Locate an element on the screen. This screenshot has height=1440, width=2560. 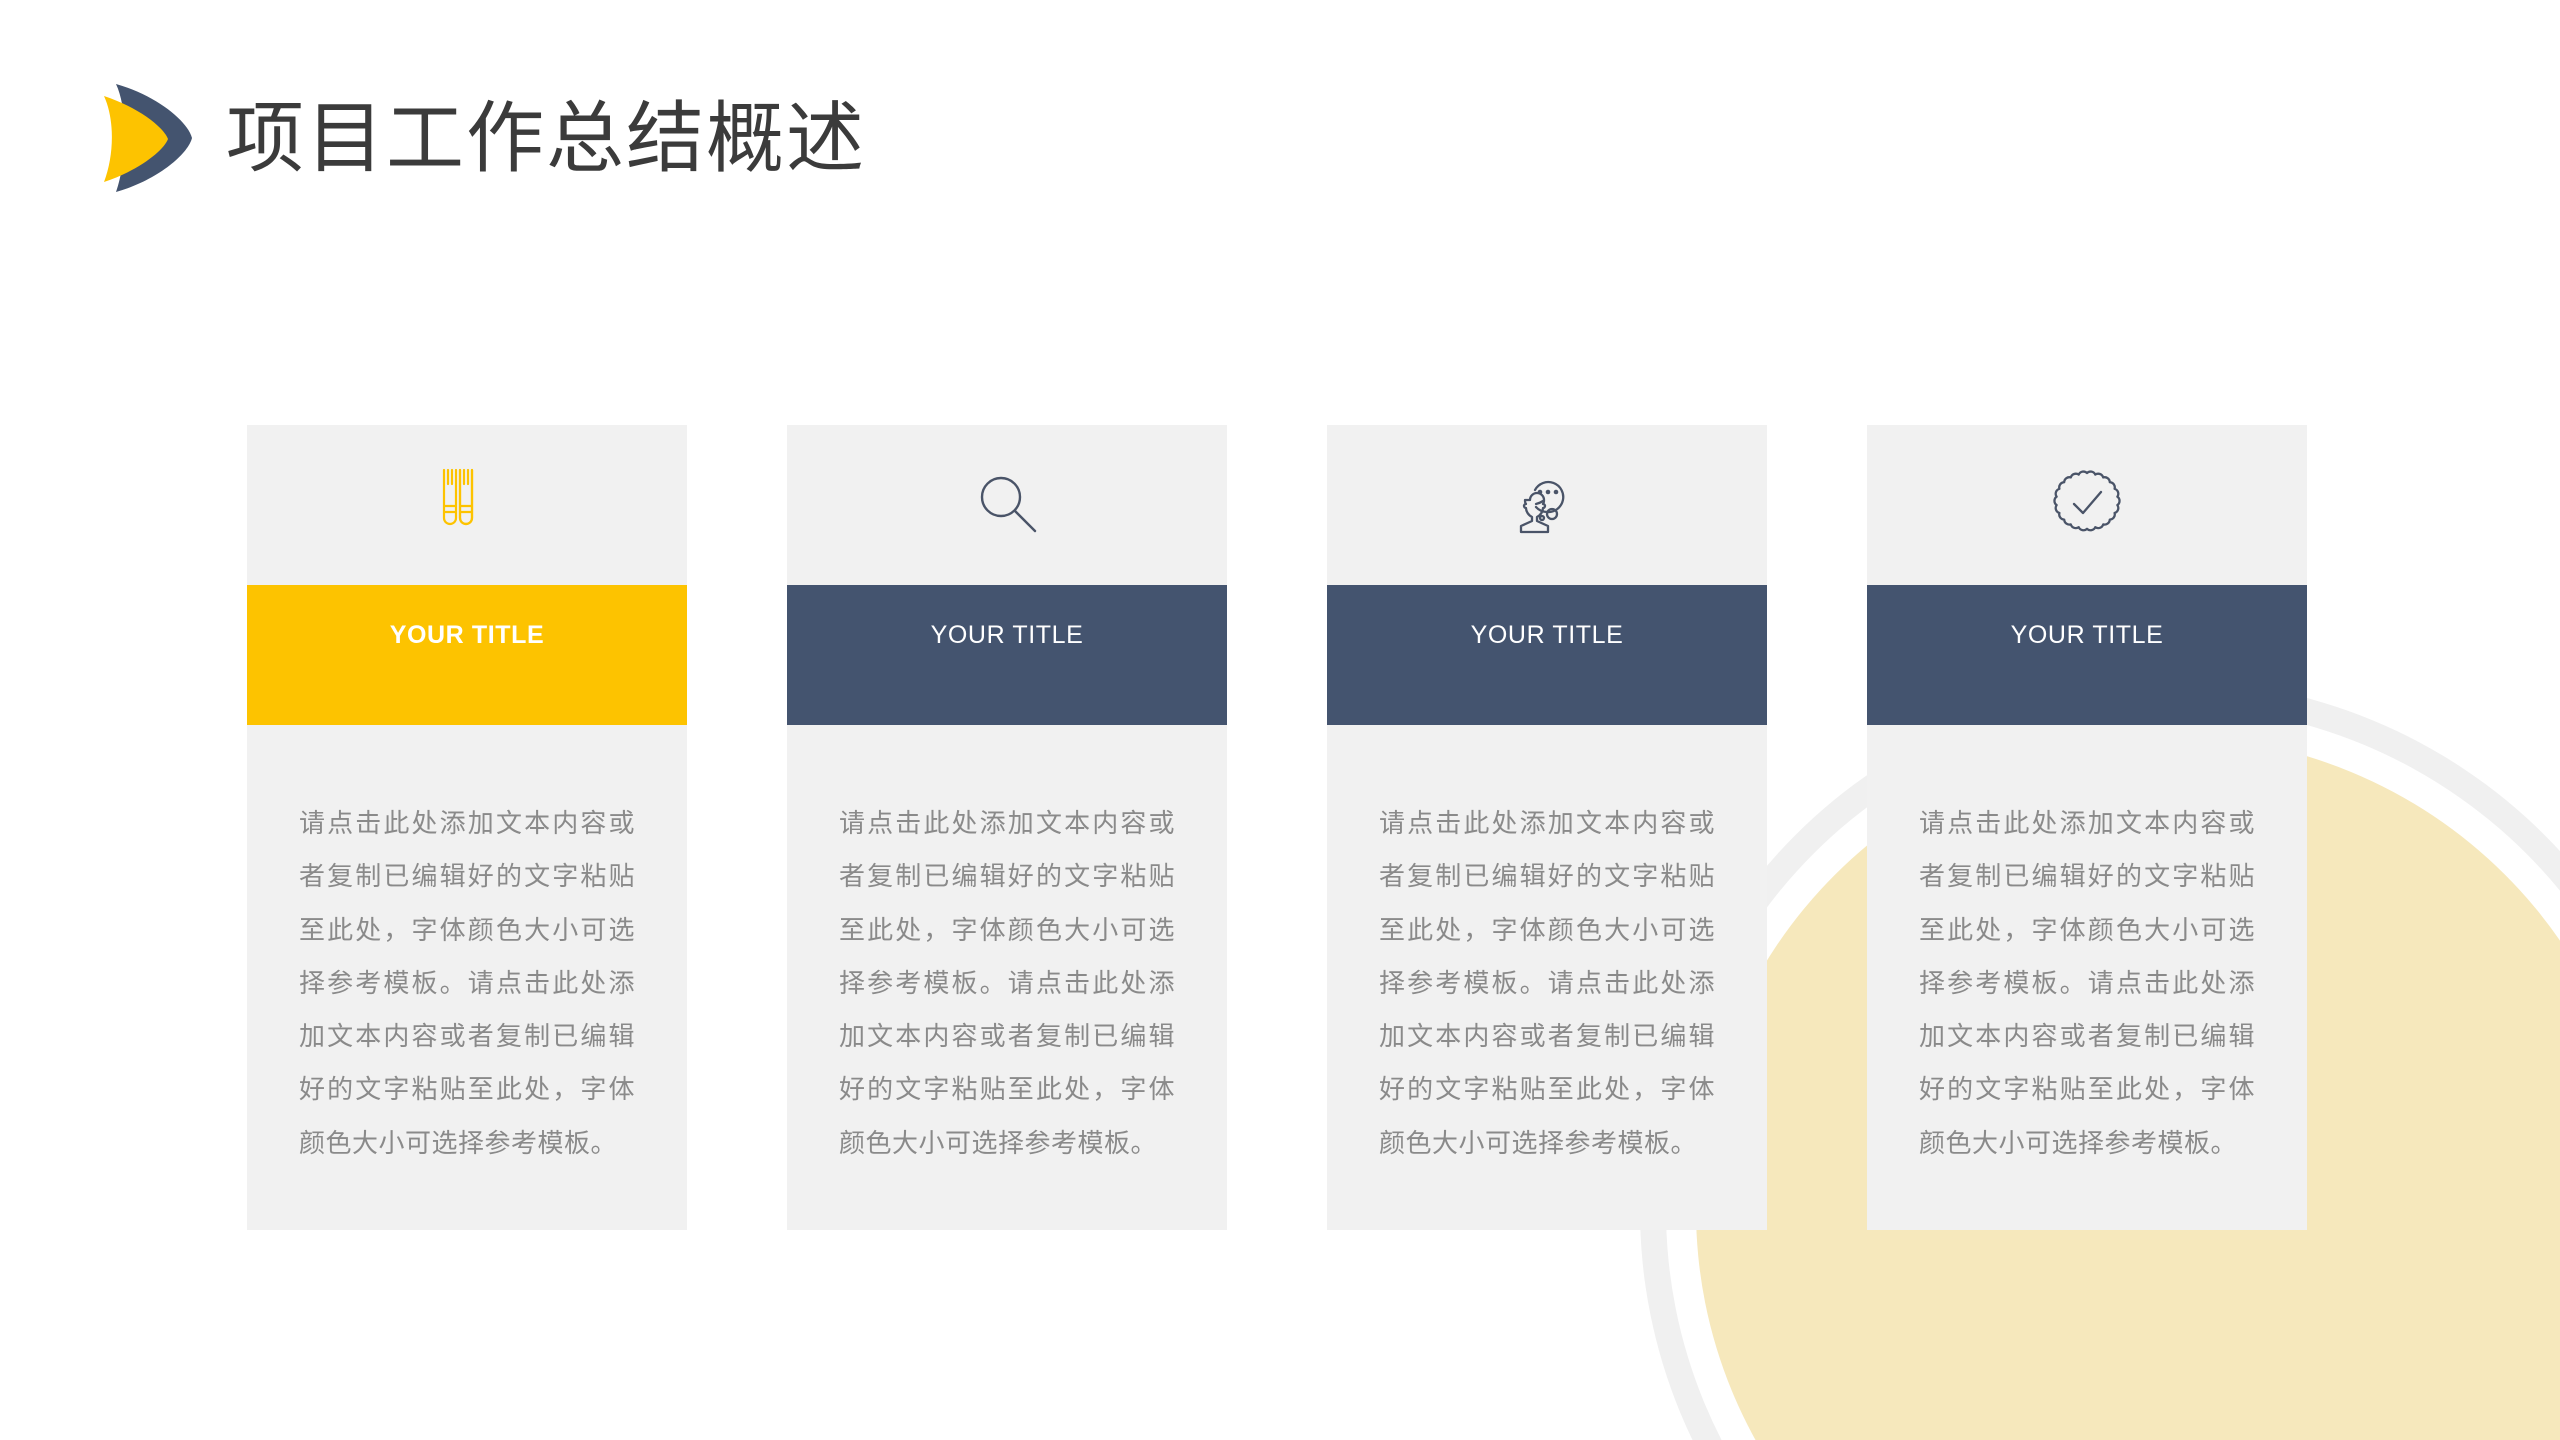
page-title: 项目工作总结概述 is located at coordinates (546, 138).